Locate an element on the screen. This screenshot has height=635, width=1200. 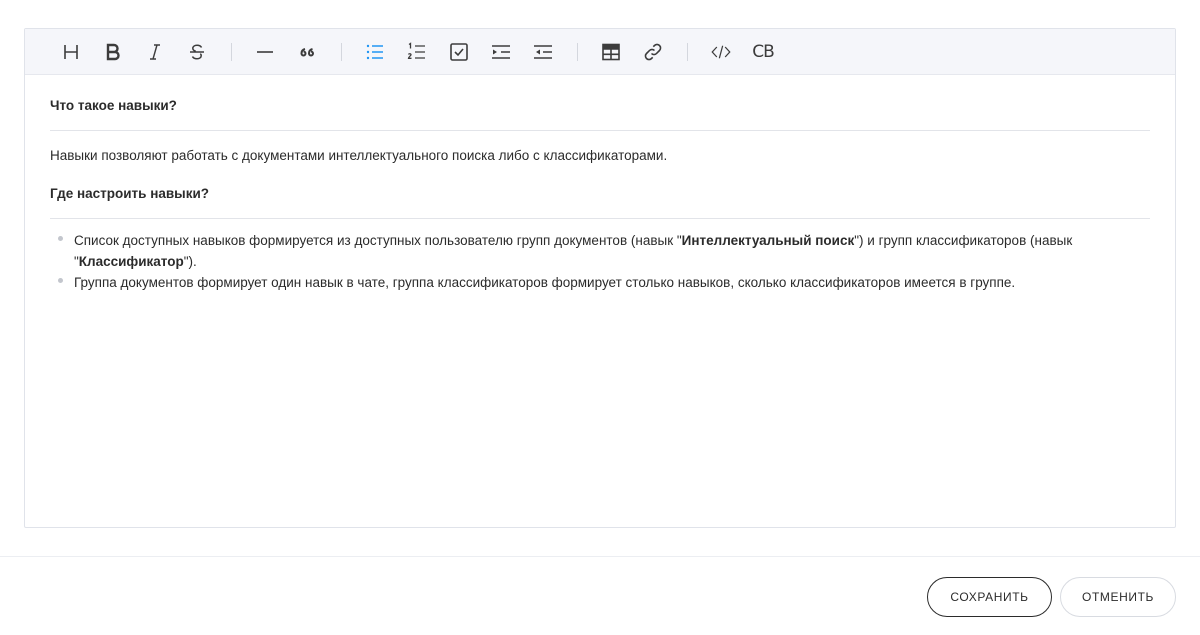
outdent-button is located at coordinates (543, 52).